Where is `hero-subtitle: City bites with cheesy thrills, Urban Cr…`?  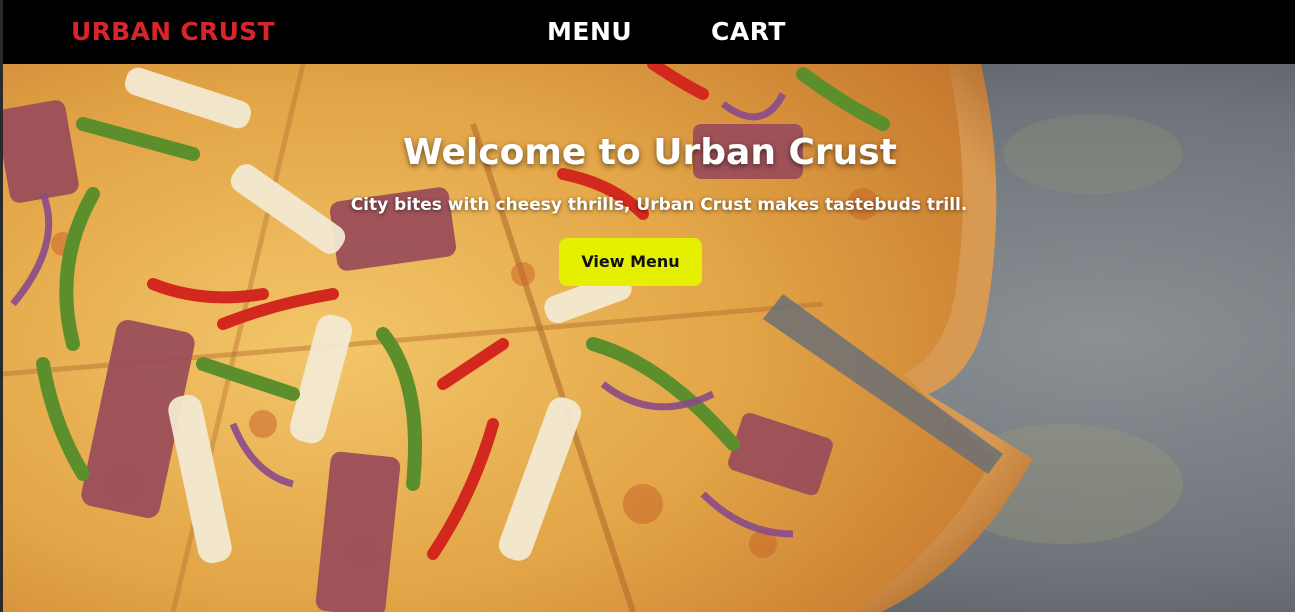
hero-subtitle: City bites with cheesy thrills, Urban Cr… is located at coordinates (659, 205).